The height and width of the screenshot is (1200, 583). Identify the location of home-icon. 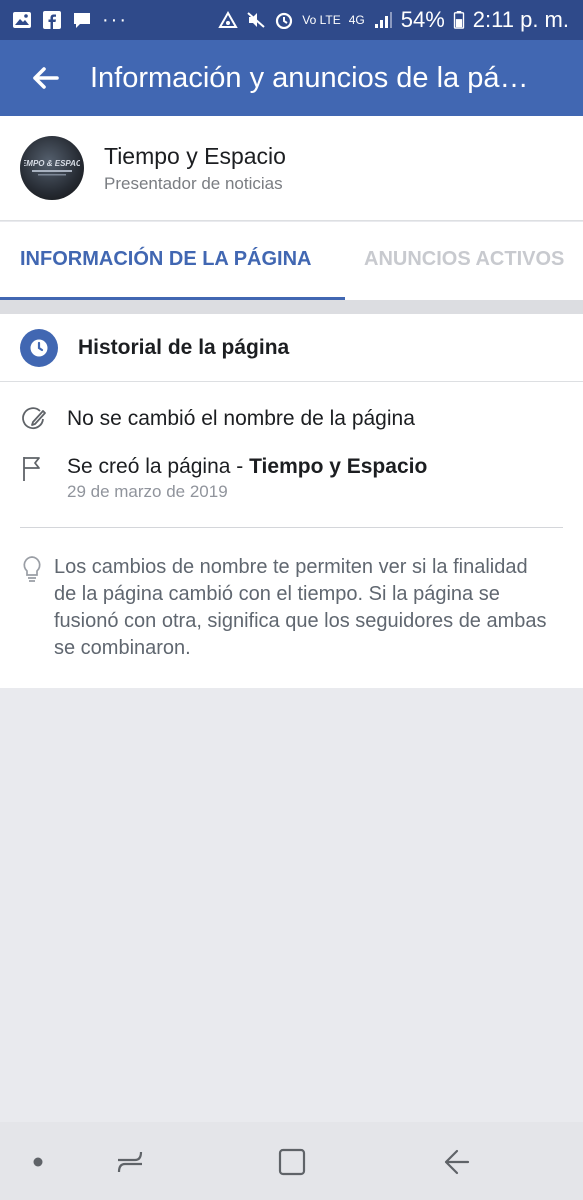
(292, 1162).